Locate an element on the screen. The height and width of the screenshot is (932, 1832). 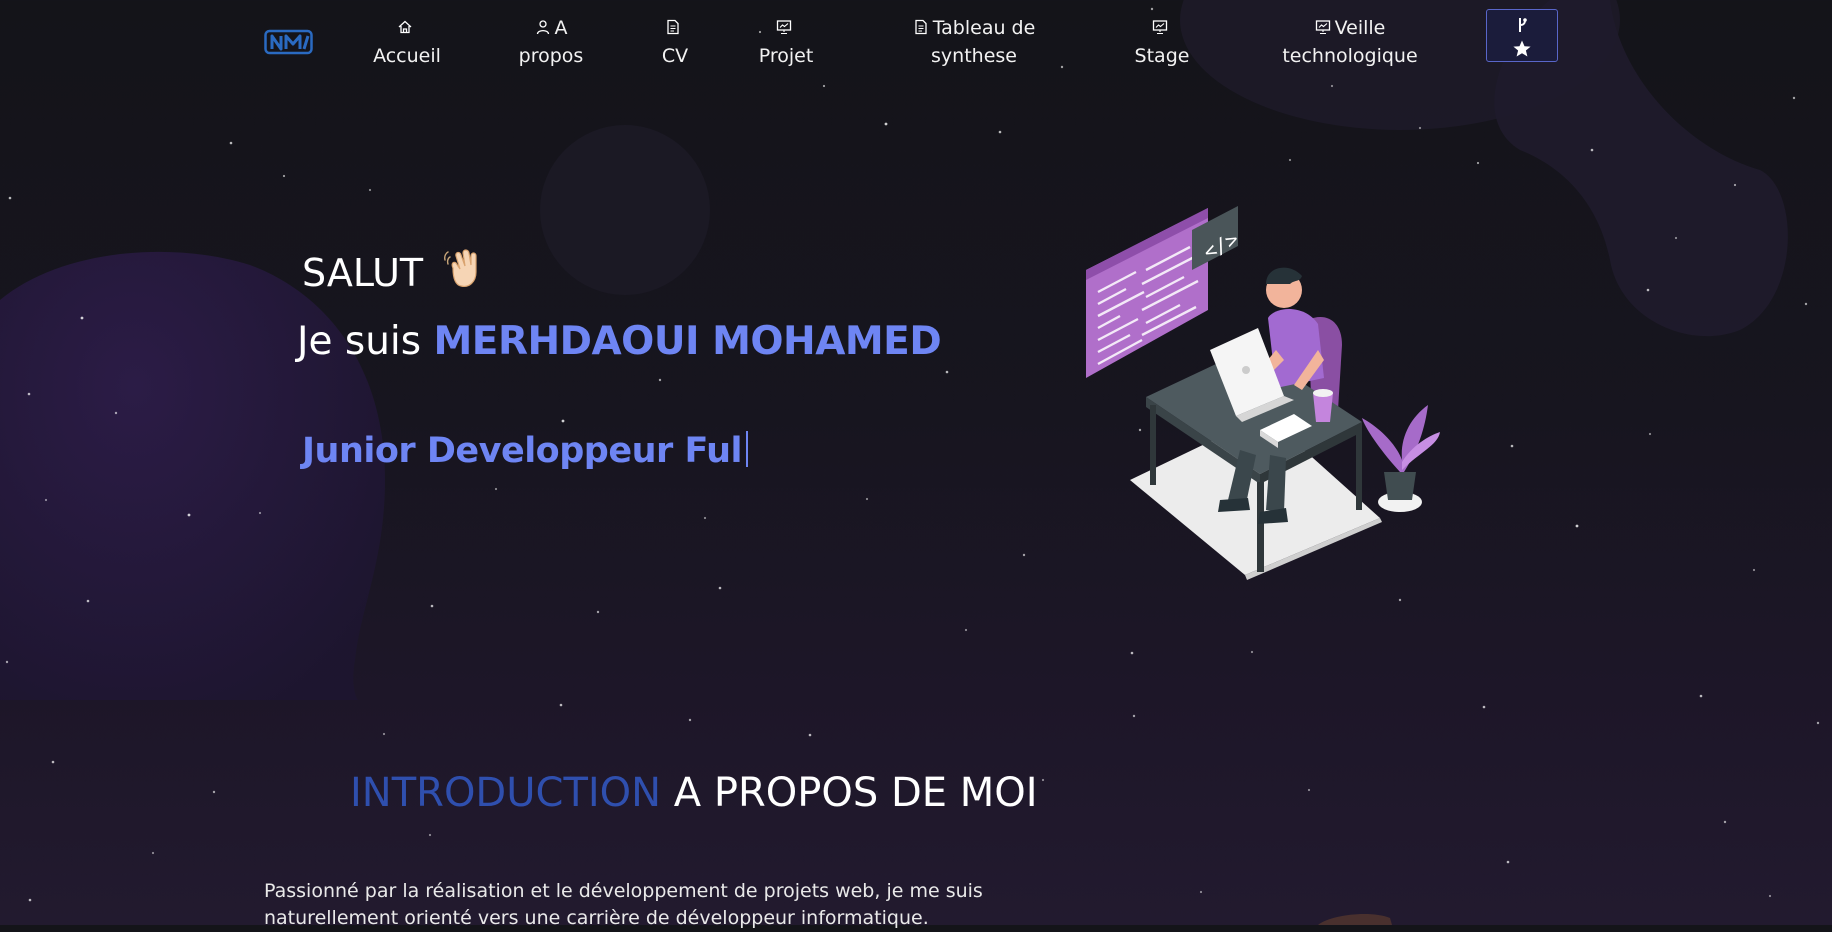
hero-greeting: SALUT is located at coordinates (394, 271).